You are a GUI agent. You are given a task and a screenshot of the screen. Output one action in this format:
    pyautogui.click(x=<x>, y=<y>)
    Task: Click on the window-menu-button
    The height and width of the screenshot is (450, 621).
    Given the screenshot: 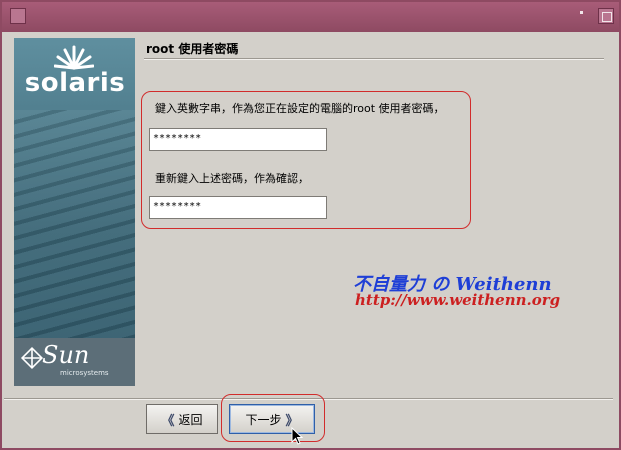 What is the action you would take?
    pyautogui.click(x=18, y=16)
    